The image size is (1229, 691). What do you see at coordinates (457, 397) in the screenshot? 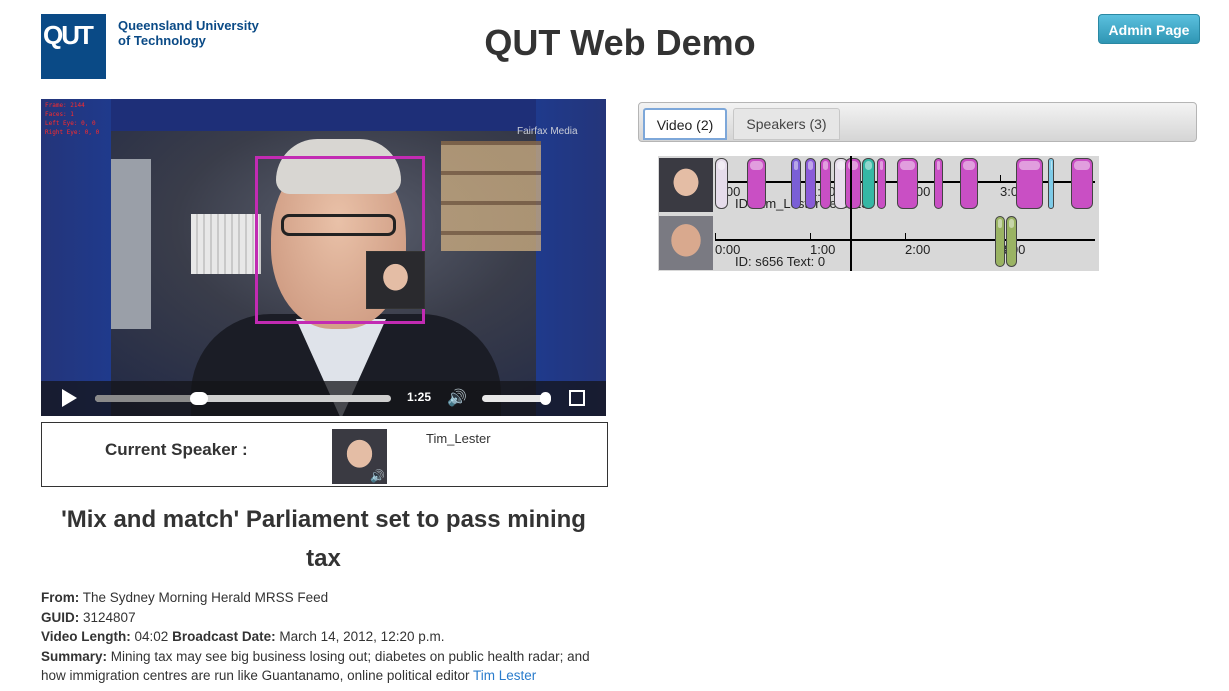
I see `volume-icon: 🔊` at bounding box center [457, 397].